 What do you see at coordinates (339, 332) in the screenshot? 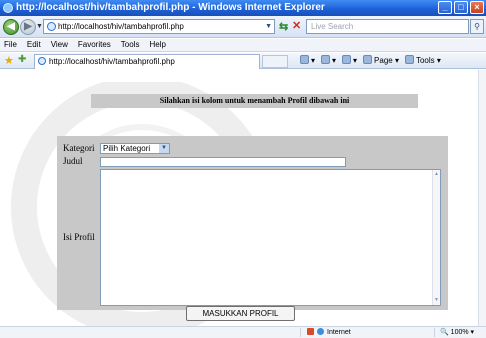
I see `zone-label: Internet` at bounding box center [339, 332].